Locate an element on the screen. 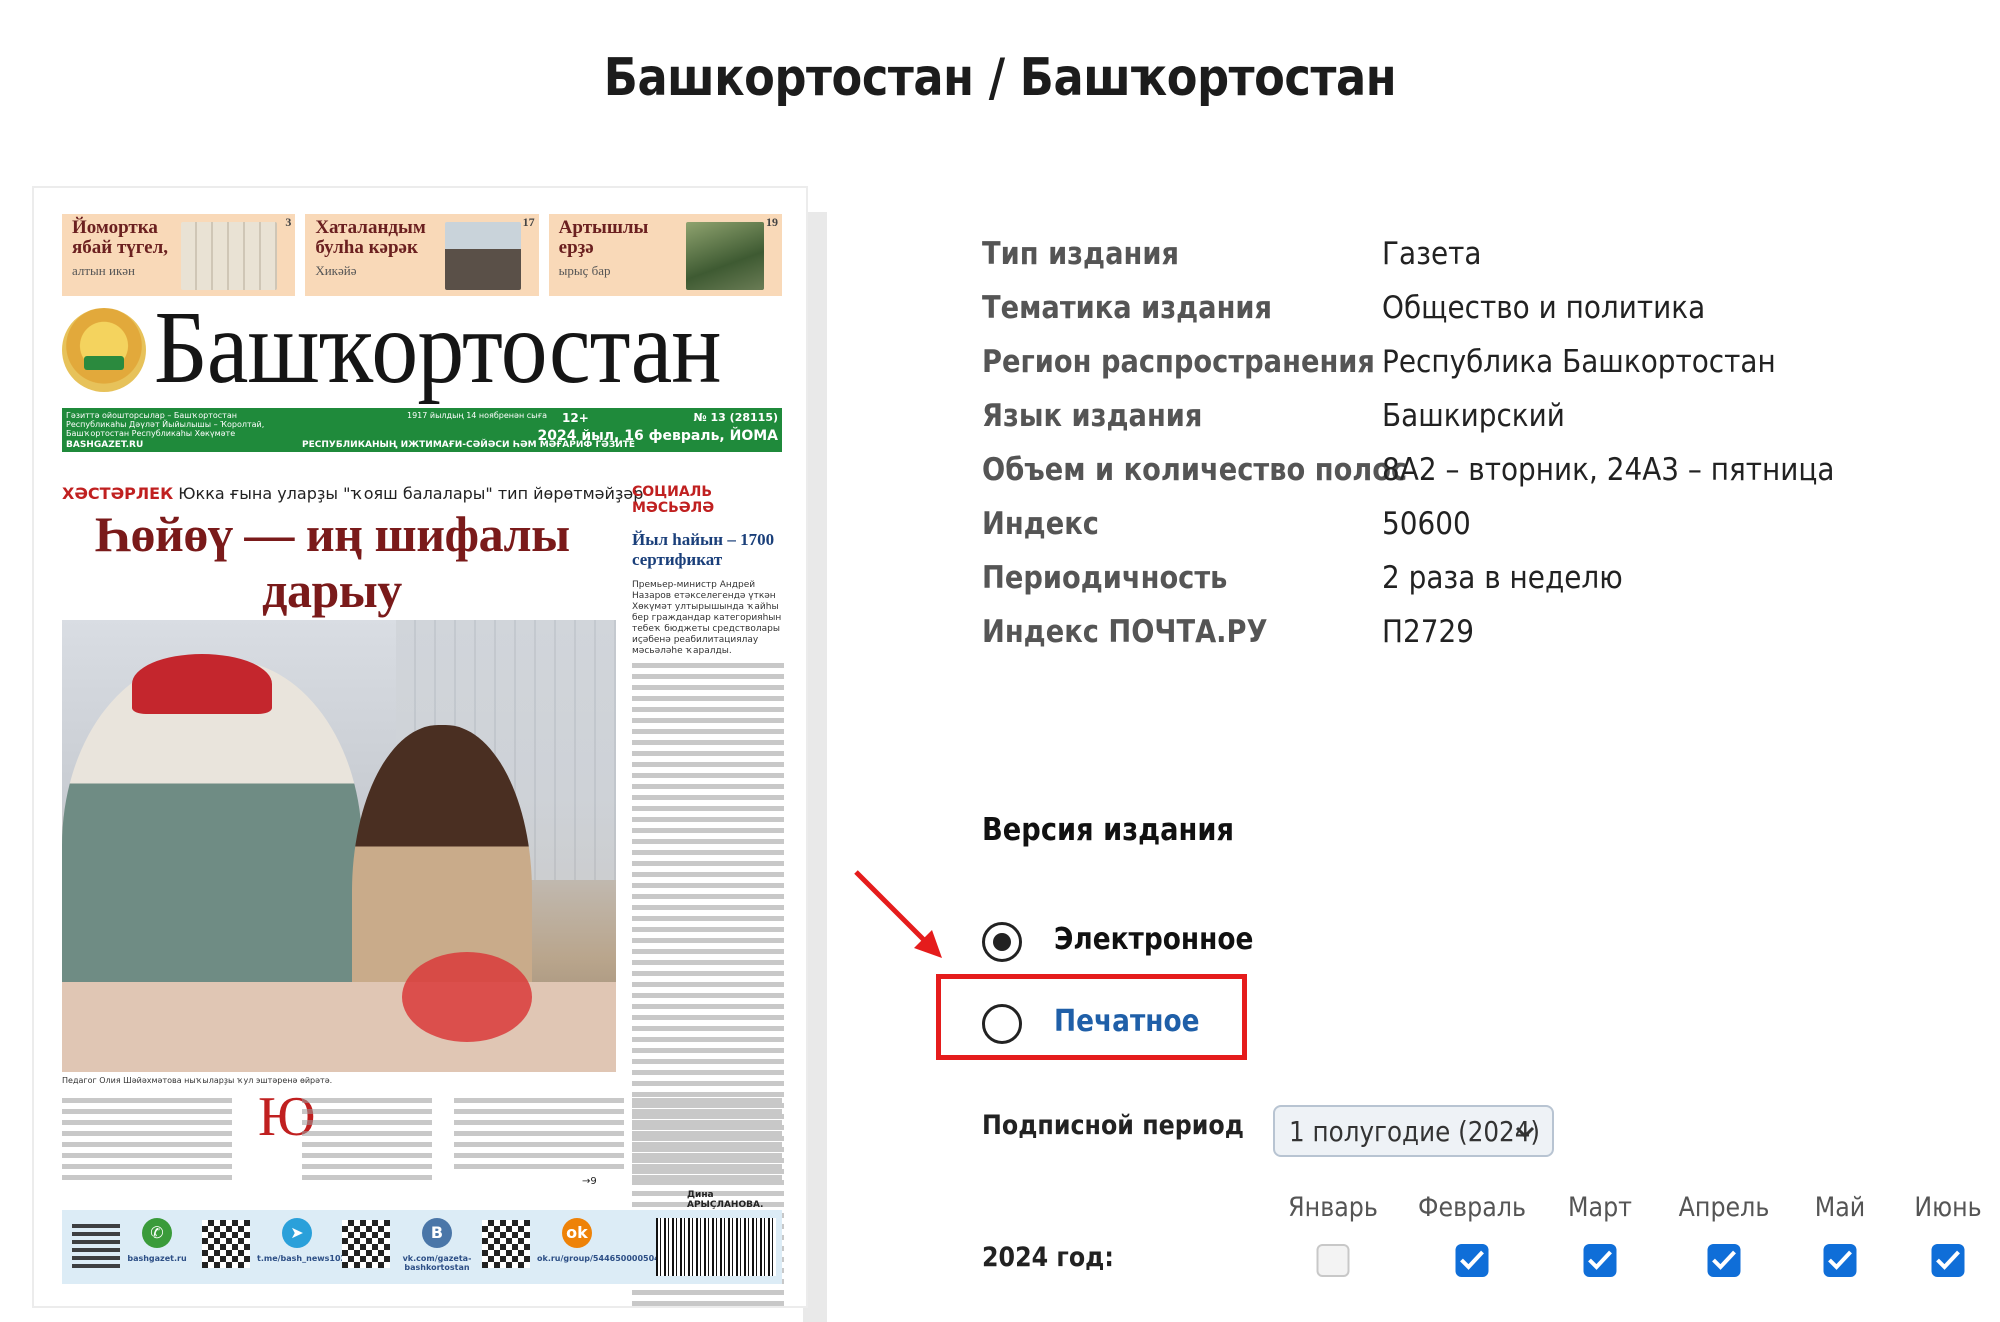 Image resolution: width=2000 pixels, height=1322 pixels. side-headline: Йыл һайын – 1700 сертификат is located at coordinates (703, 549).